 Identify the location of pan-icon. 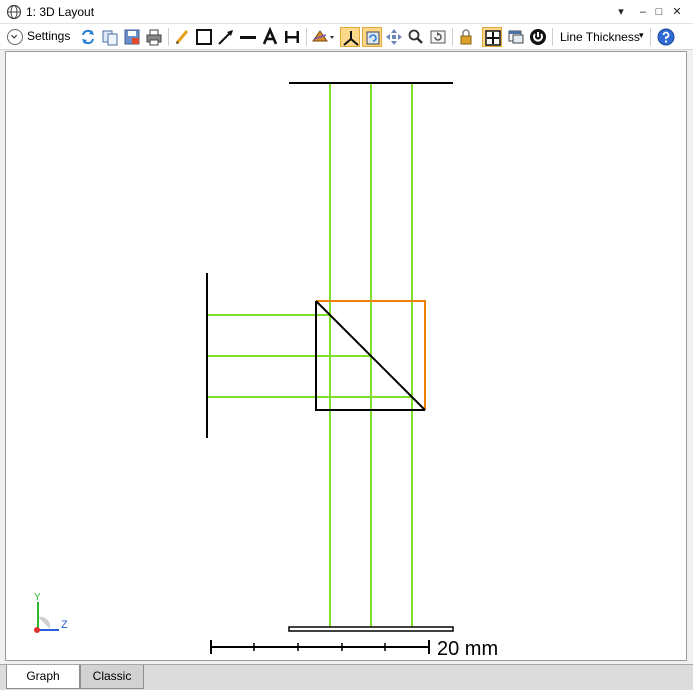
(394, 37).